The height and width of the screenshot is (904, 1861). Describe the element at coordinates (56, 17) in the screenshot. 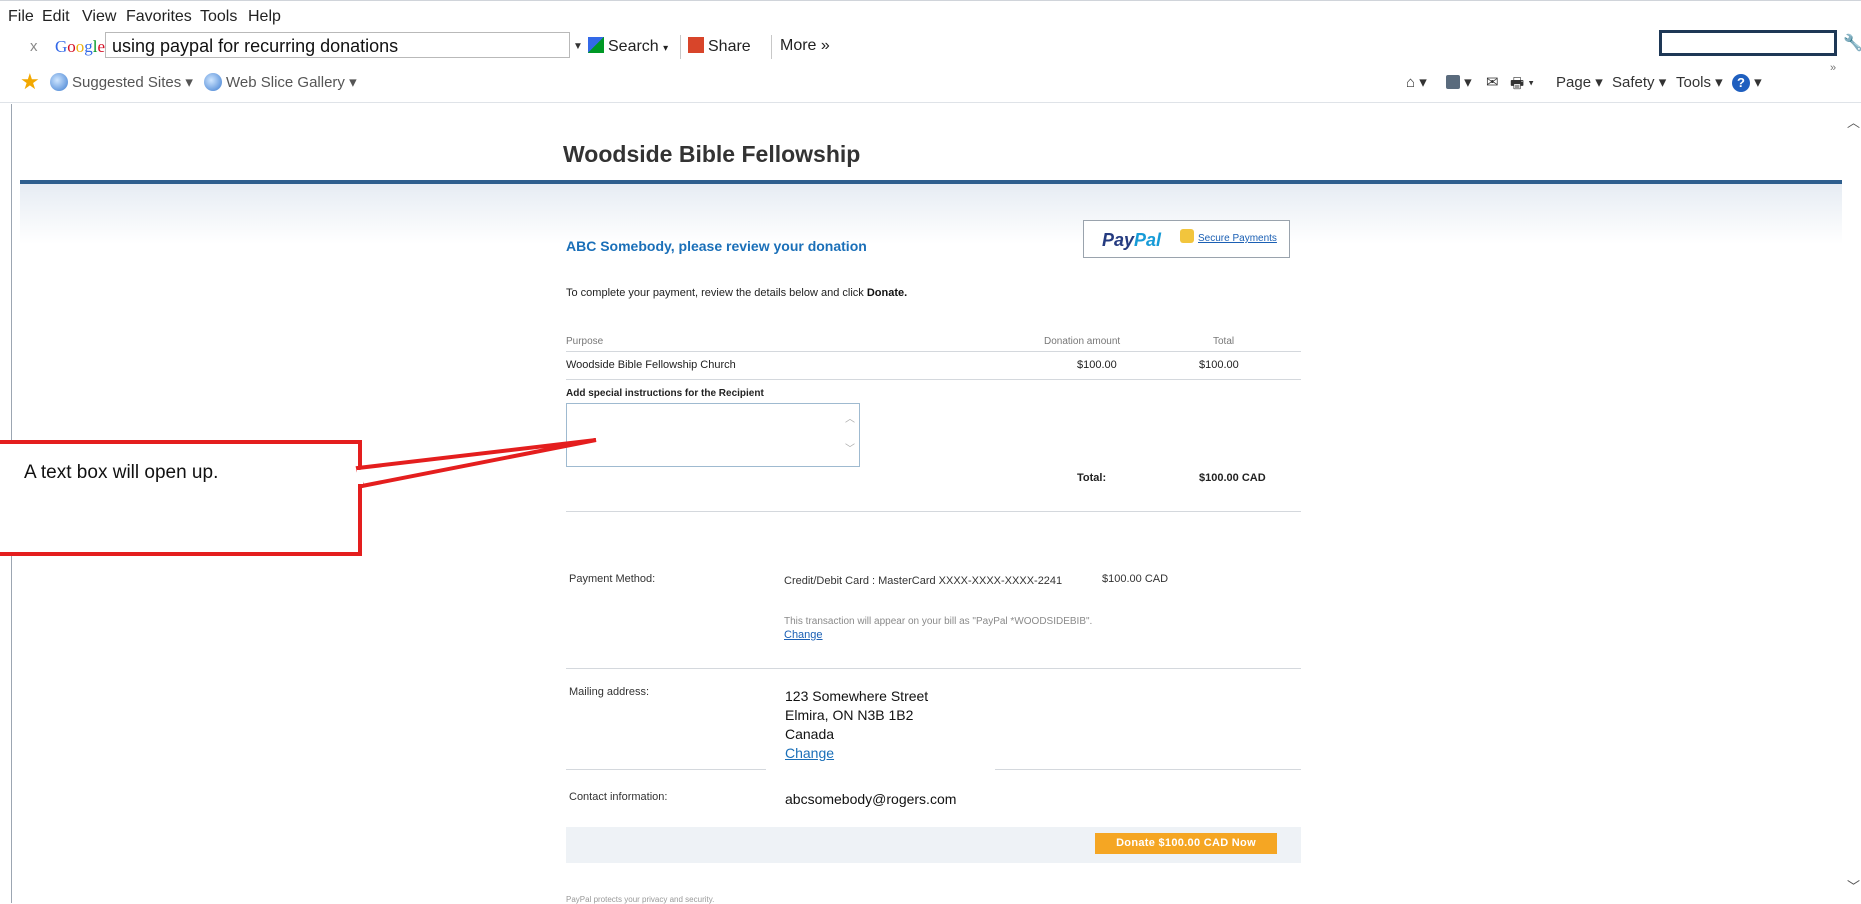

I see `menu-edit: Edit` at that location.